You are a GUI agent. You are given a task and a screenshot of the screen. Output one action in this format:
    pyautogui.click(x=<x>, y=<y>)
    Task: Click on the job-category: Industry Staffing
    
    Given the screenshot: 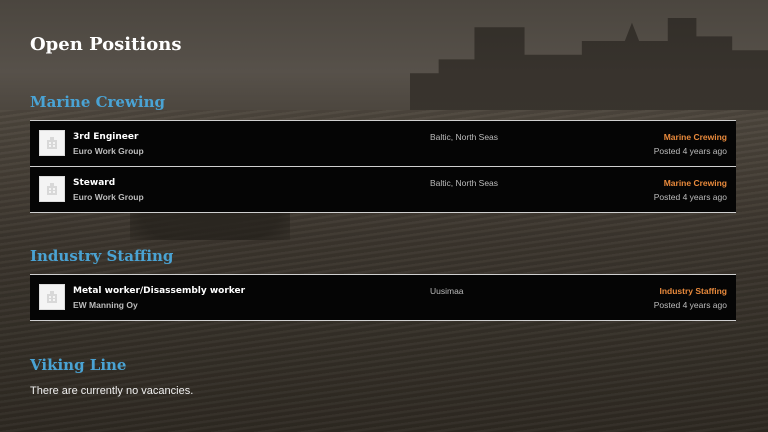 What is the action you would take?
    pyautogui.click(x=693, y=291)
    